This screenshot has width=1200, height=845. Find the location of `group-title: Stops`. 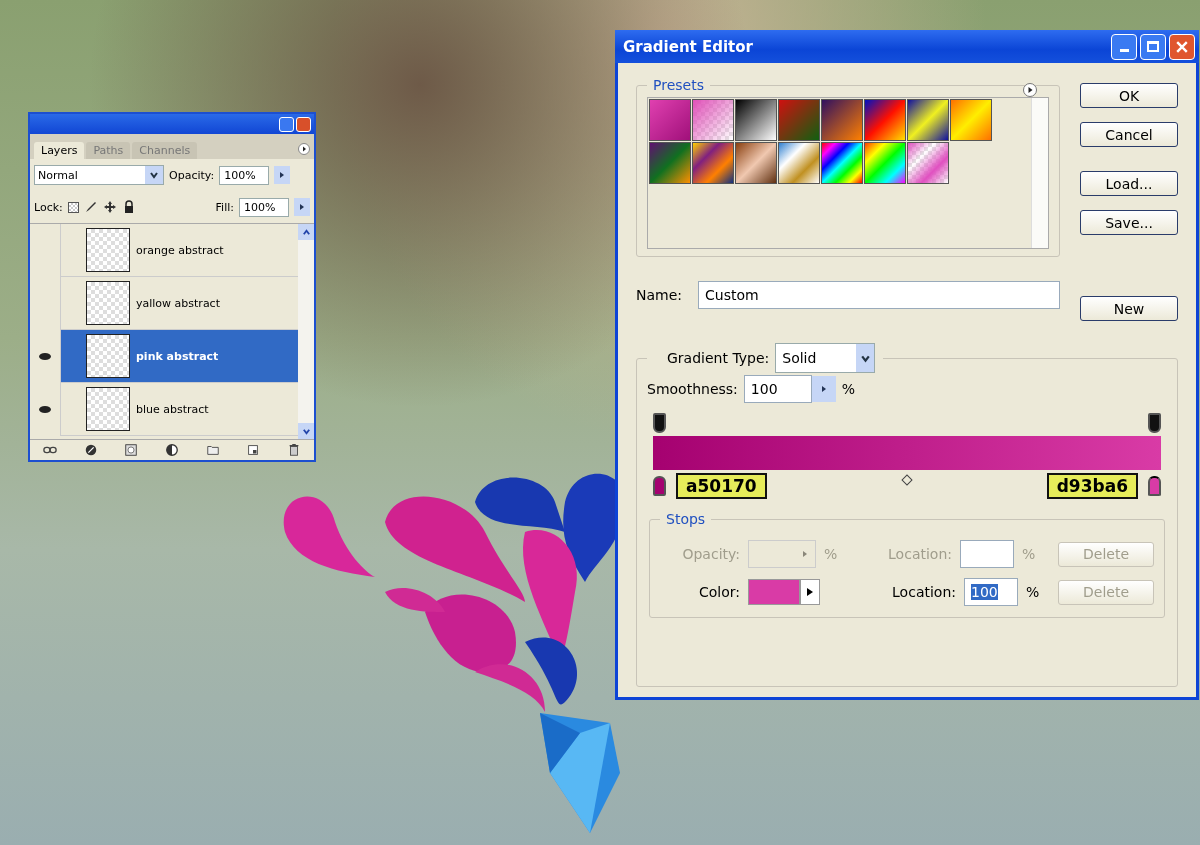

group-title: Stops is located at coordinates (686, 519).